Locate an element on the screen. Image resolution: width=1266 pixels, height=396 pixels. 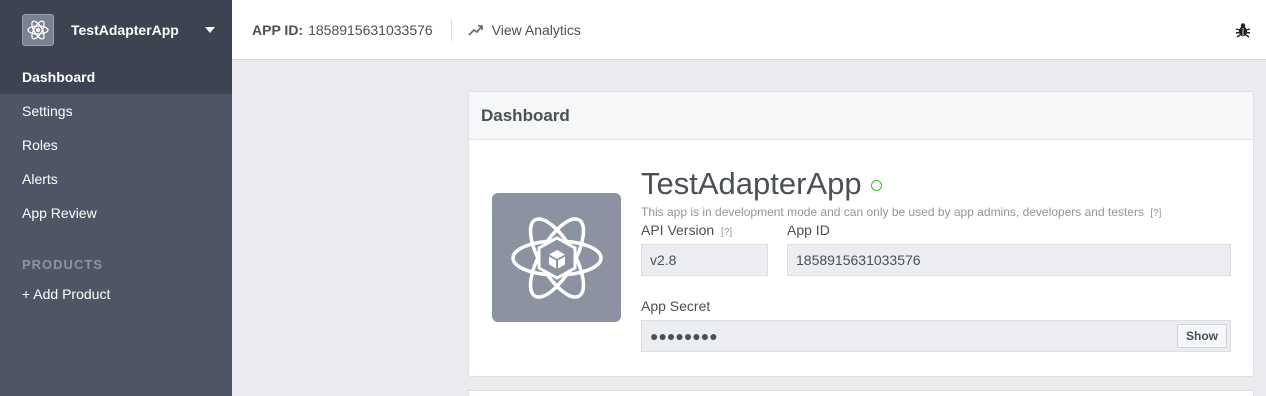
app-secret-field: ●●●●●●●● Show is located at coordinates (936, 336).